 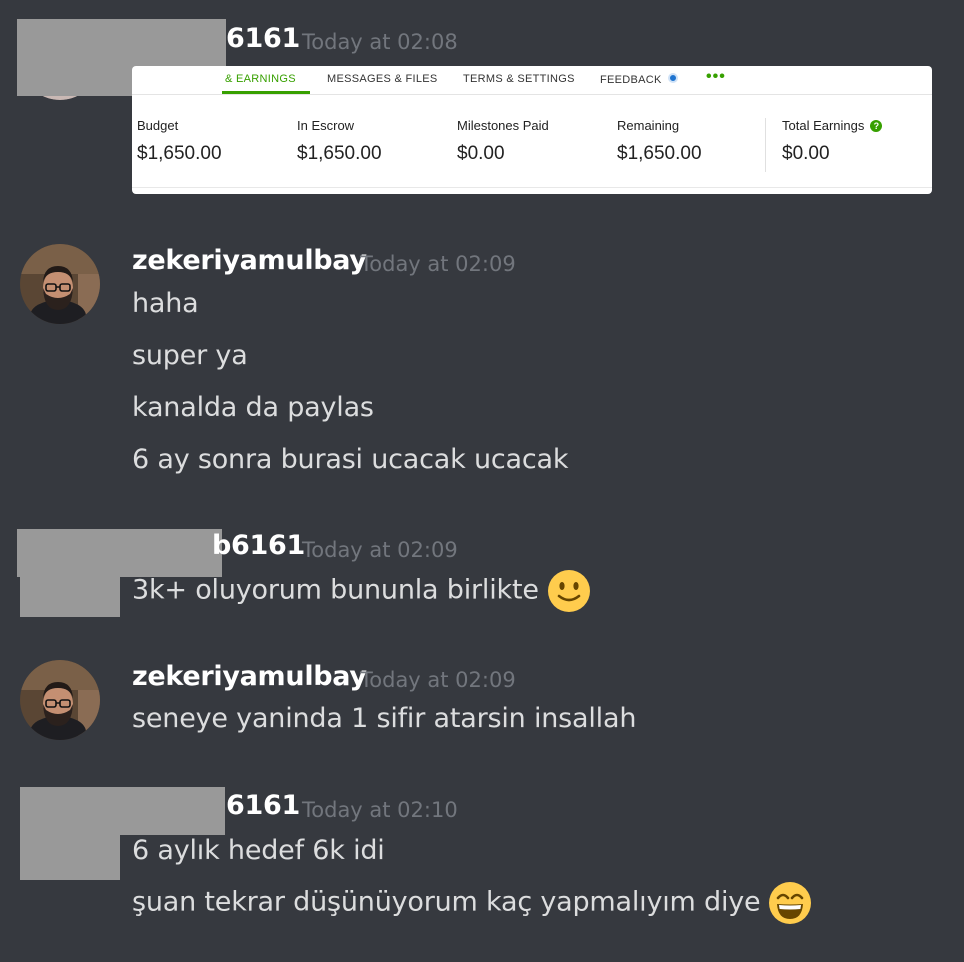 I want to click on stat-label: Remaining, so click(x=648, y=125).